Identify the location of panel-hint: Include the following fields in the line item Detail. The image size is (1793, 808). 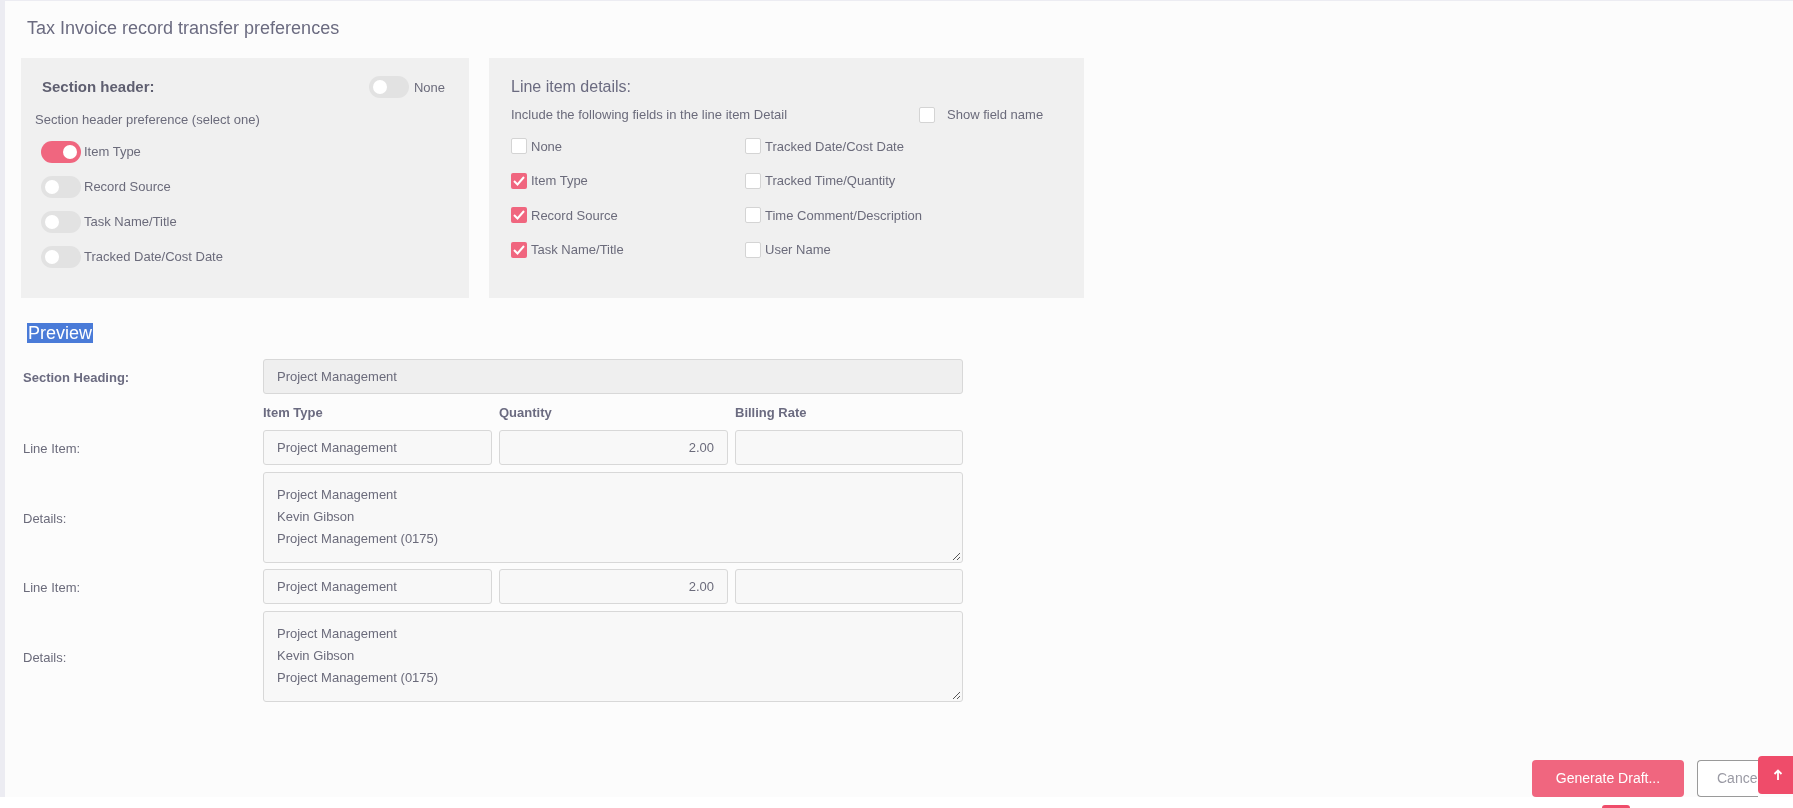
(650, 115).